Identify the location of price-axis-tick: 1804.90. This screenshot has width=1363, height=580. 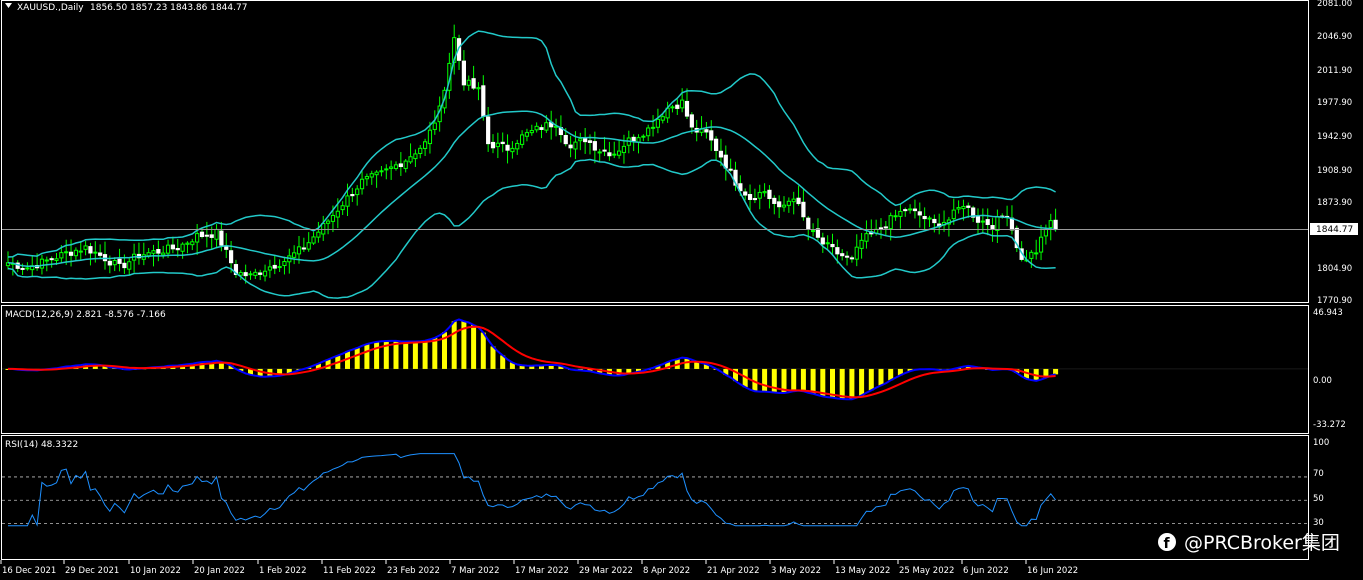
(1334, 269).